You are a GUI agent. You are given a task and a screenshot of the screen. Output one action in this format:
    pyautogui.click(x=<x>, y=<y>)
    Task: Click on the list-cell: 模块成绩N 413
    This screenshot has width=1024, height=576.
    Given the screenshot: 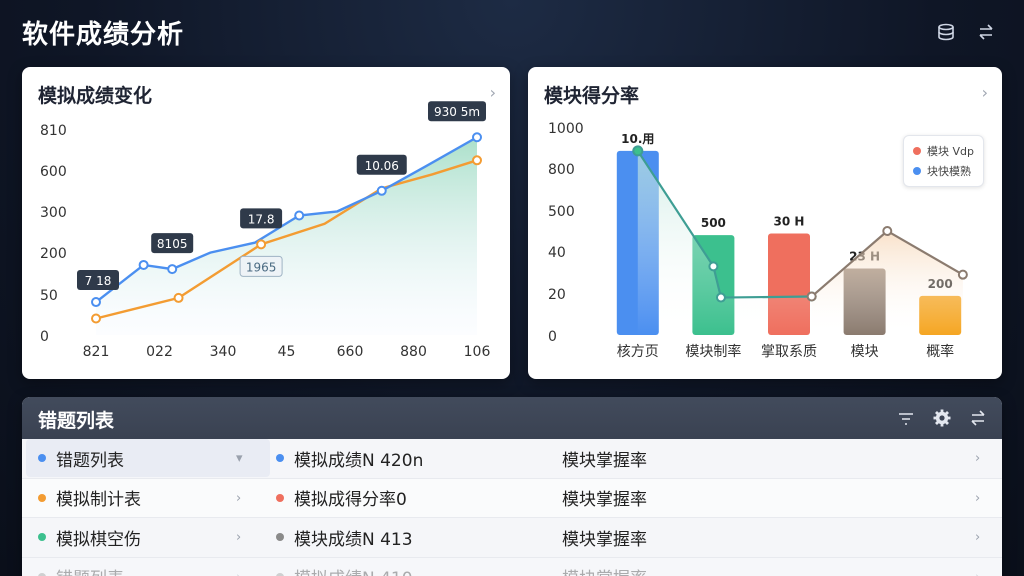 What is the action you would take?
    pyautogui.click(x=392, y=537)
    